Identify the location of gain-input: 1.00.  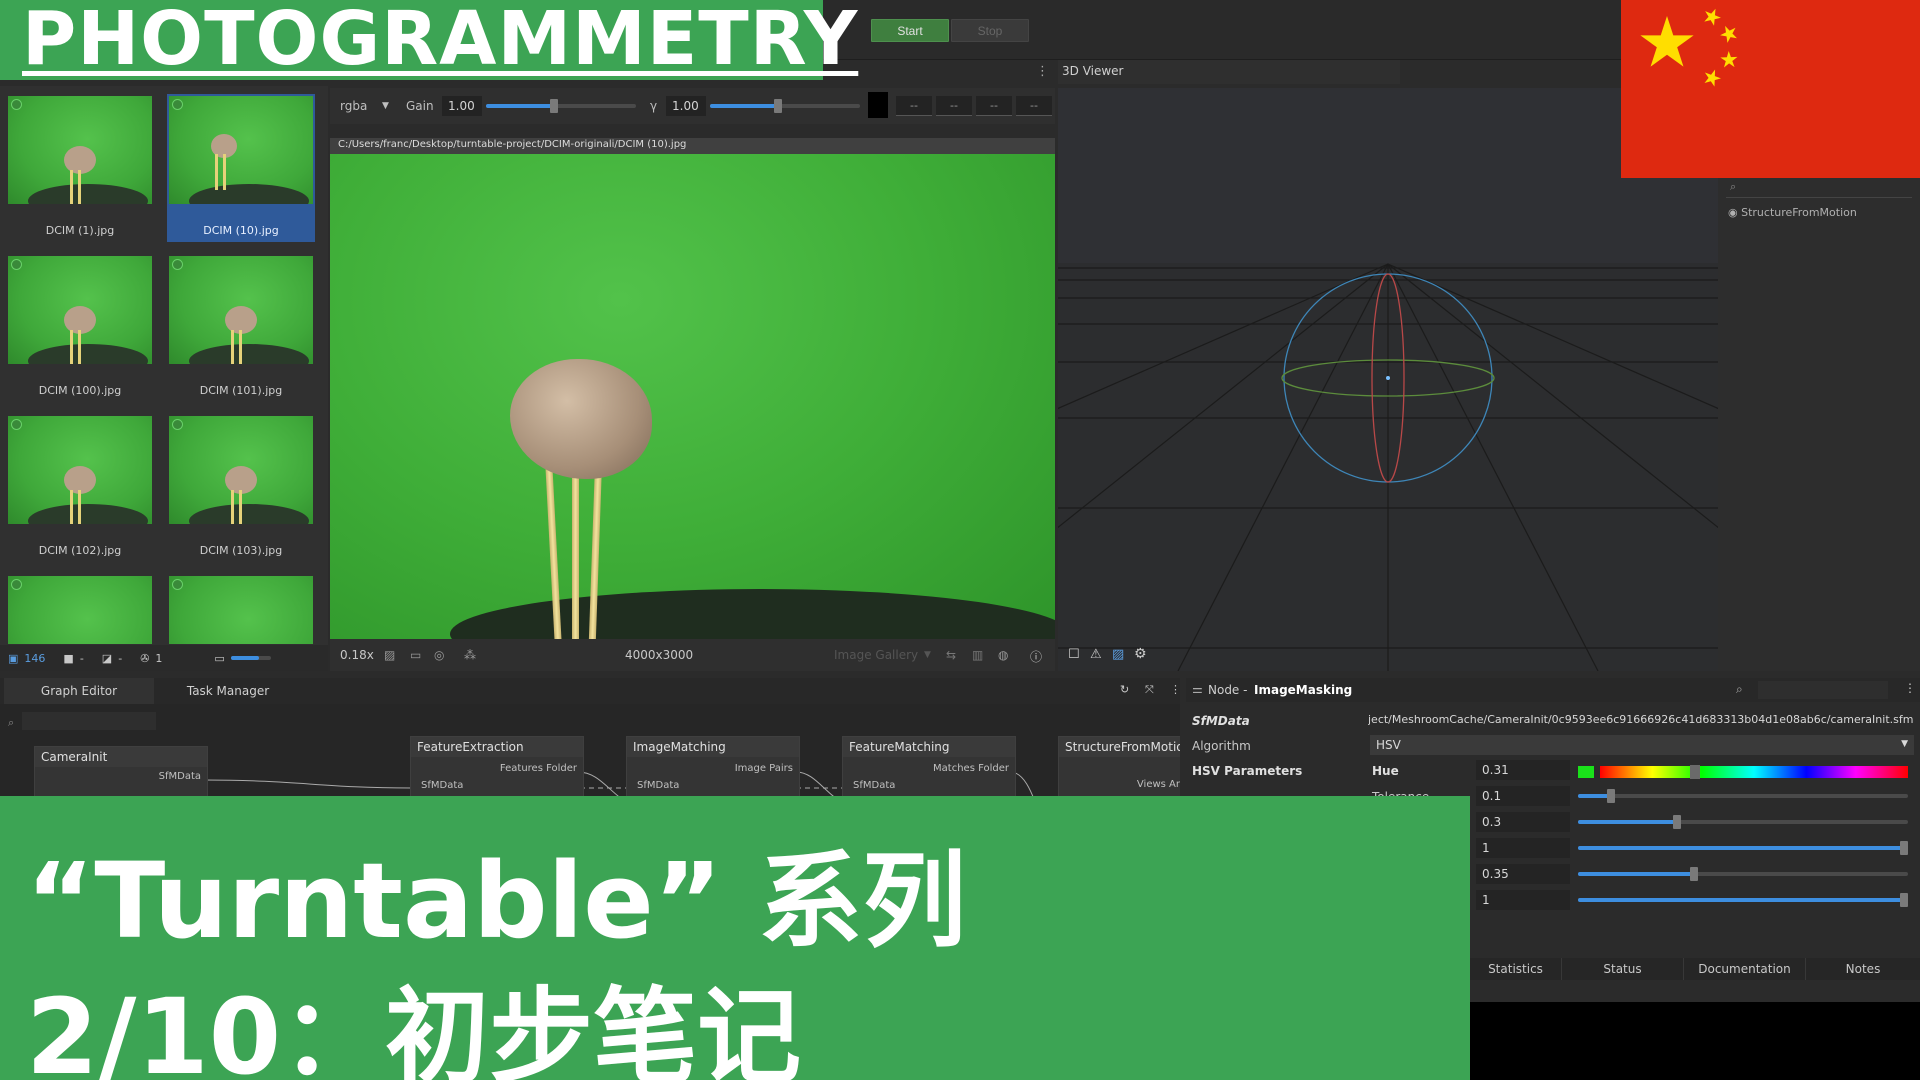
(462, 106).